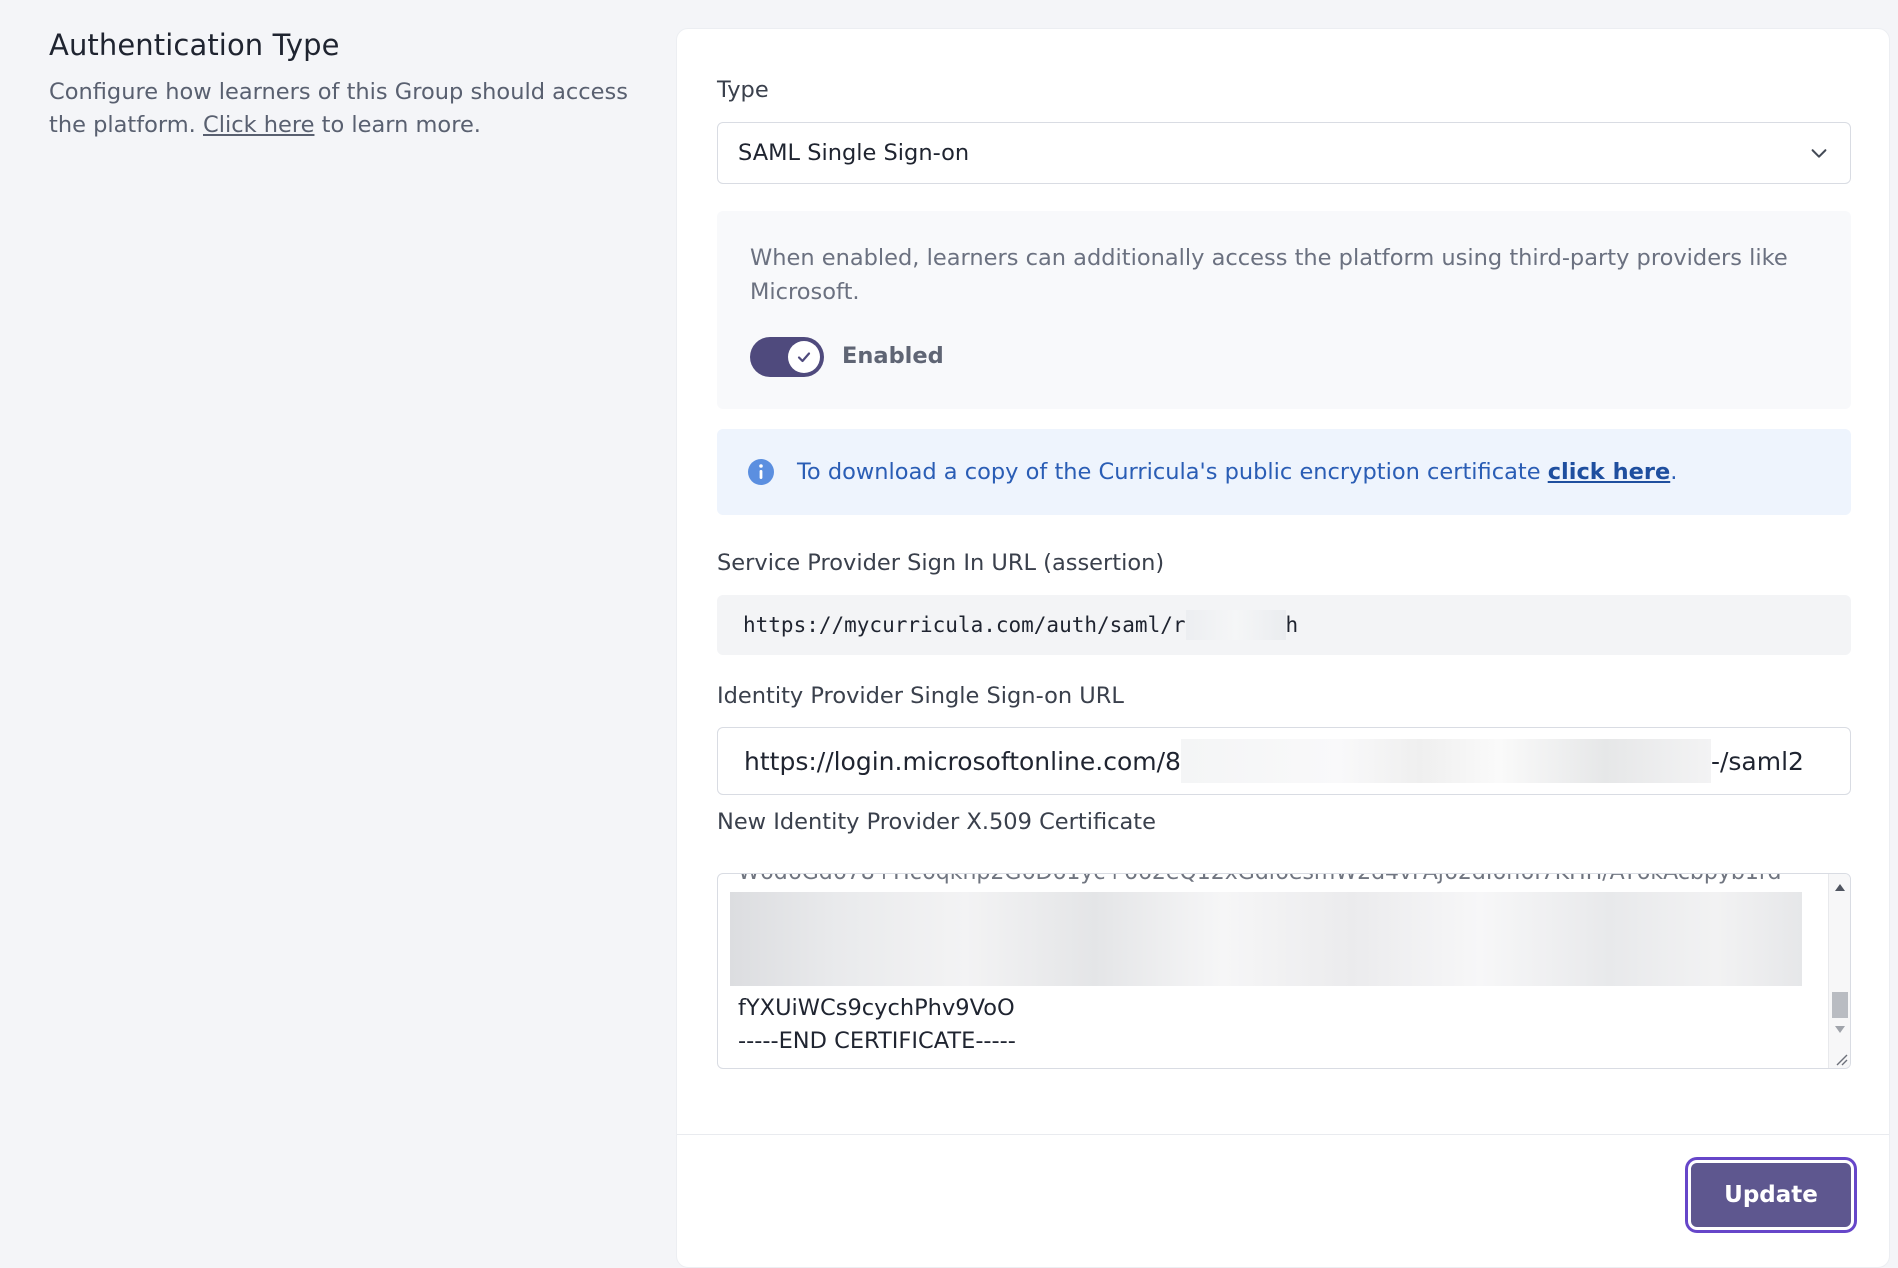 The height and width of the screenshot is (1268, 1898). What do you see at coordinates (194, 45) in the screenshot?
I see `section-title: Authentication Type` at bounding box center [194, 45].